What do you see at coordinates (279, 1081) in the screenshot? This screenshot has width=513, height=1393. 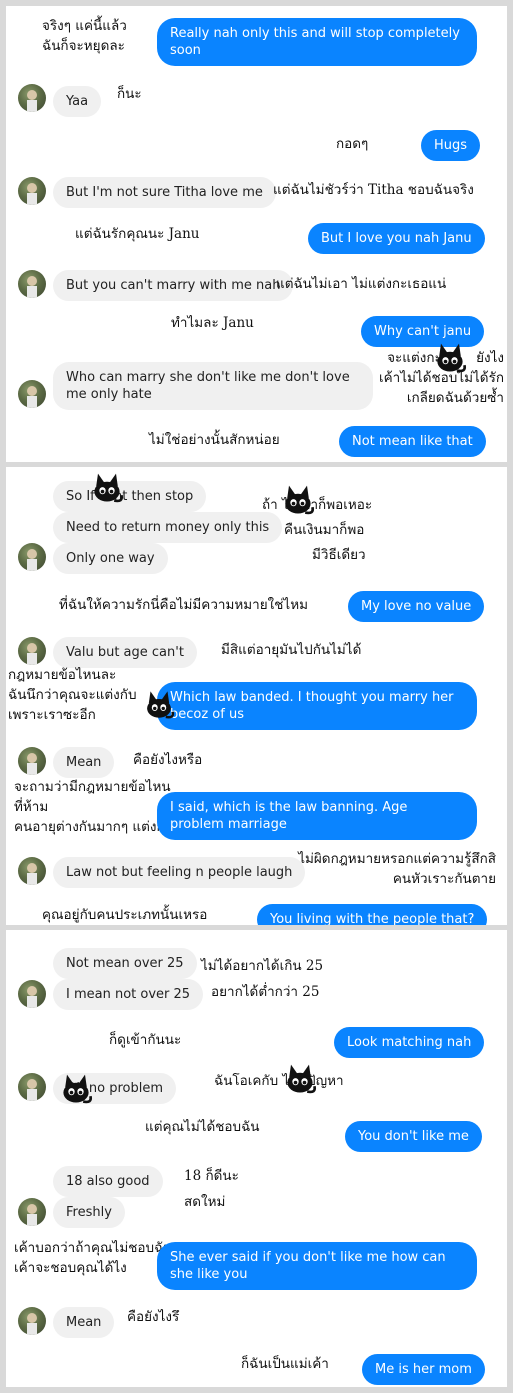 I see `translation-ok-problem: ฉันโอเคกับ ไม่มีปัญหา` at bounding box center [279, 1081].